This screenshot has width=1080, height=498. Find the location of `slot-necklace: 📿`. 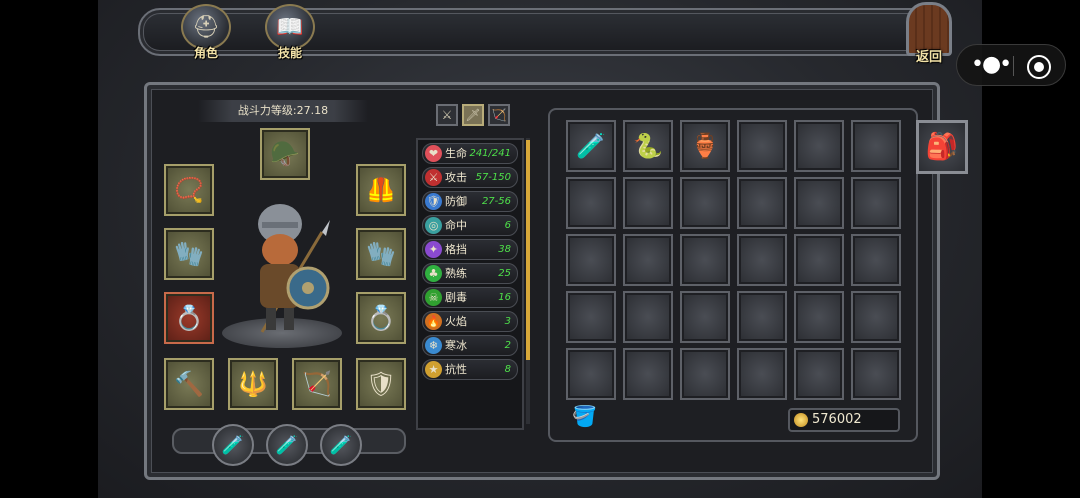

slot-necklace: 📿 is located at coordinates (189, 190).